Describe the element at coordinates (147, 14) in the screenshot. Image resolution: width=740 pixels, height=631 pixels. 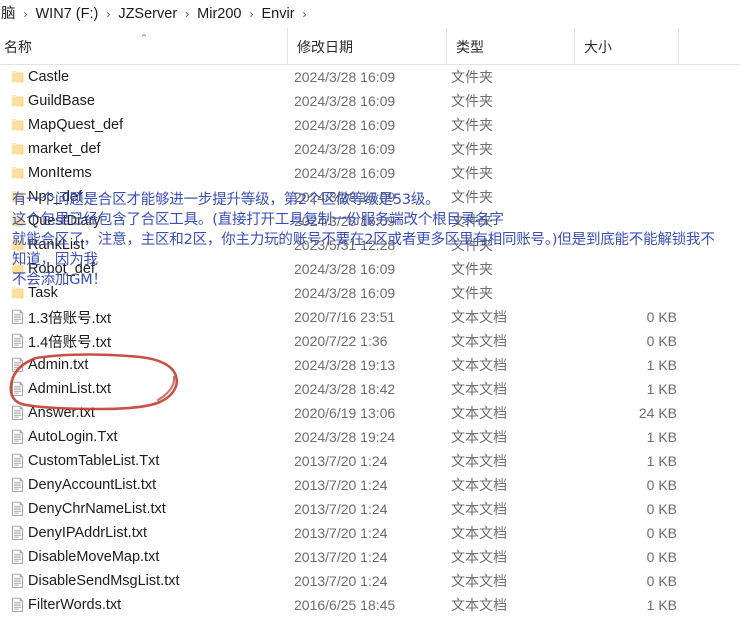
I see `breadcrumb-item-2: JZServer` at that location.